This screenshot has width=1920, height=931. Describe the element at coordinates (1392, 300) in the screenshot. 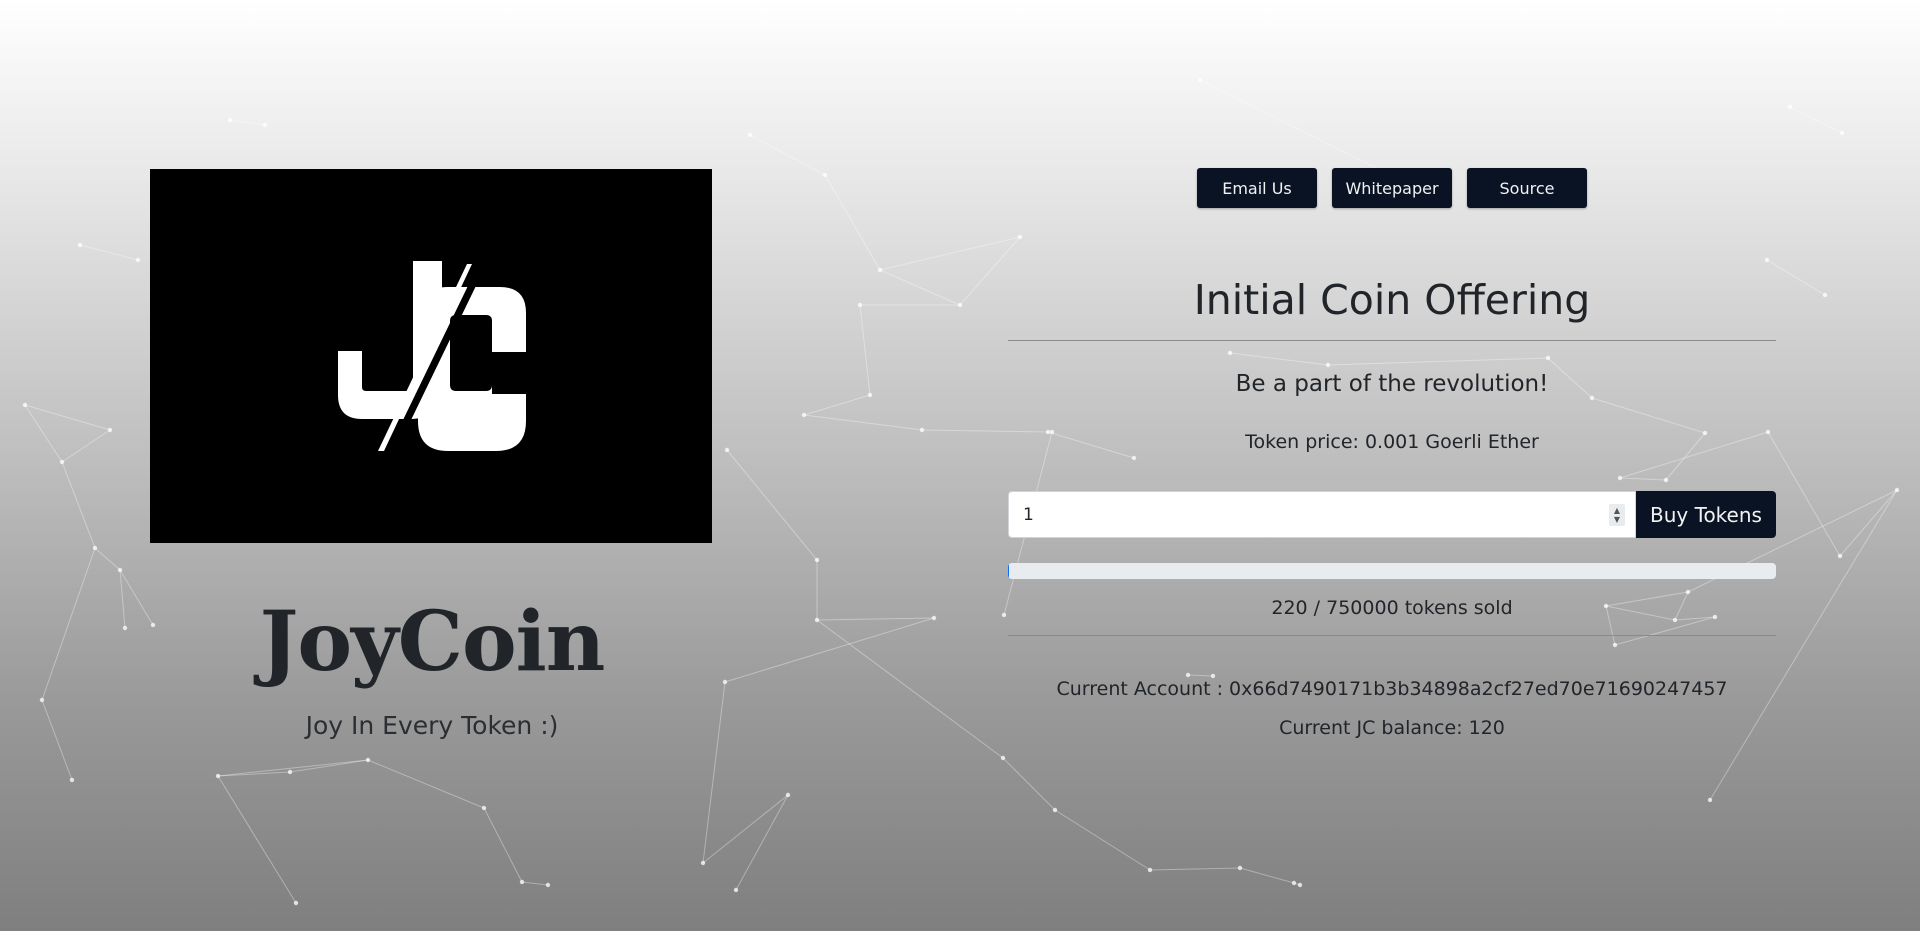

I see `ico-title: Initial Coin Offering` at that location.